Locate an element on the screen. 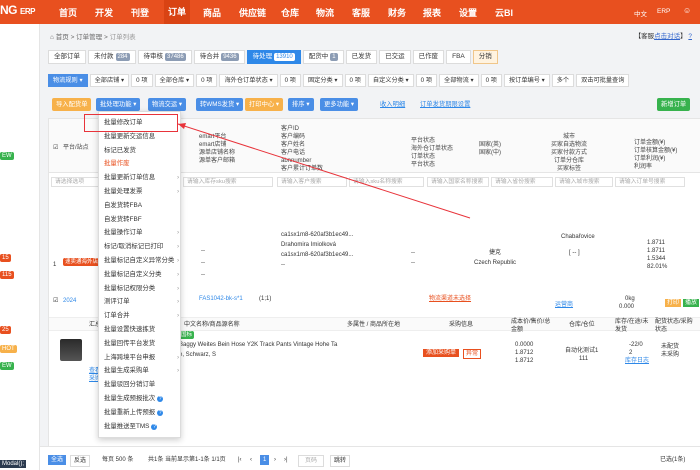  menu-item: 自发货转FBA is located at coordinates (123, 206).